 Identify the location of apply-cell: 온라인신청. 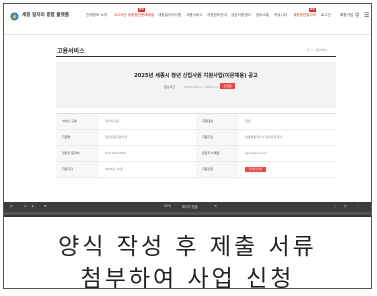
(286, 169).